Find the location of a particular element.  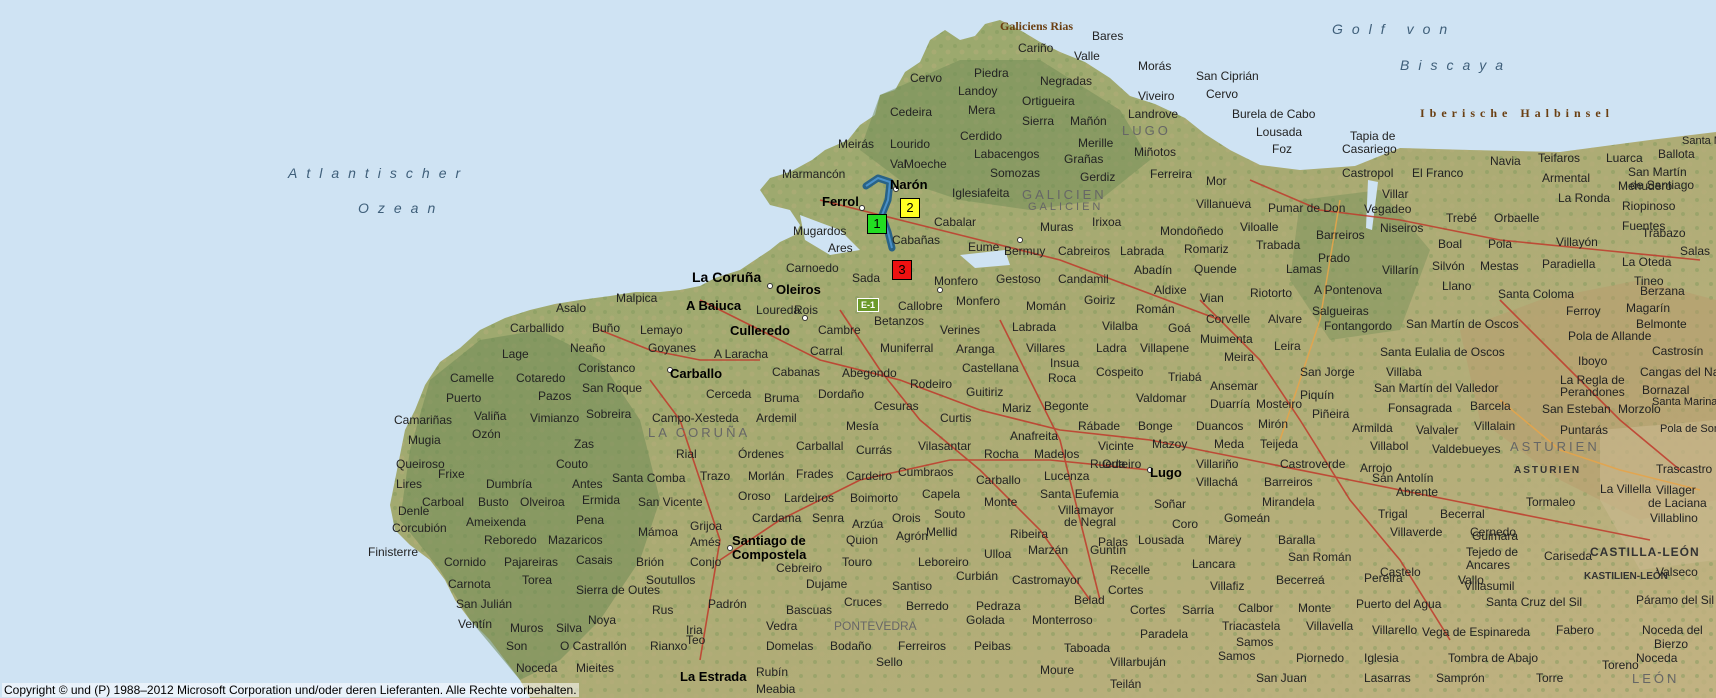

town-label: Quion is located at coordinates (862, 540).